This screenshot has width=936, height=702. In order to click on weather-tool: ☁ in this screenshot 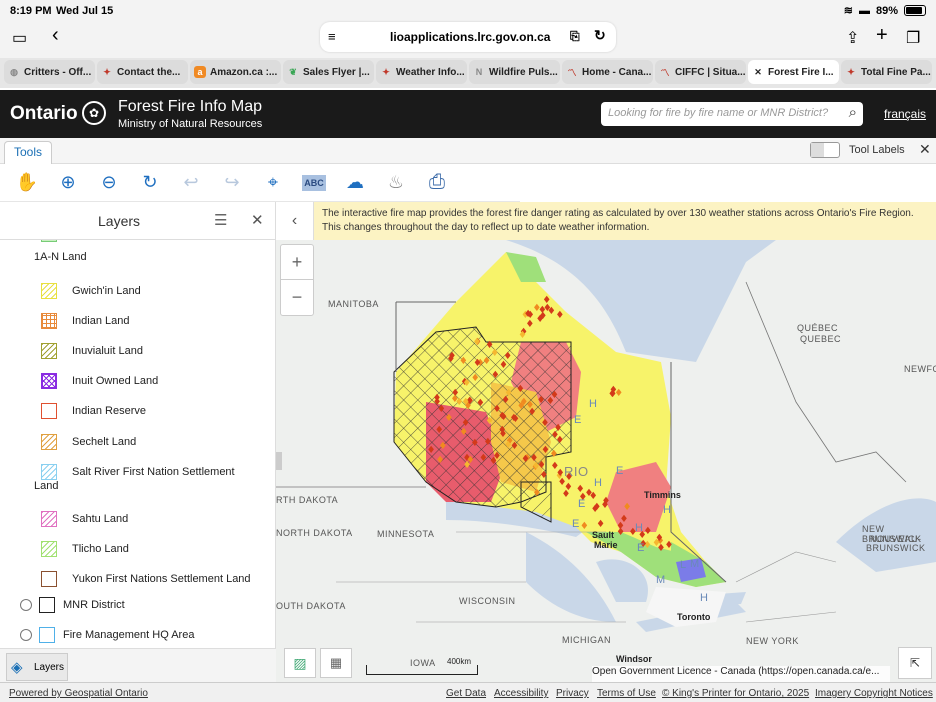, I will do `click(355, 183)`.